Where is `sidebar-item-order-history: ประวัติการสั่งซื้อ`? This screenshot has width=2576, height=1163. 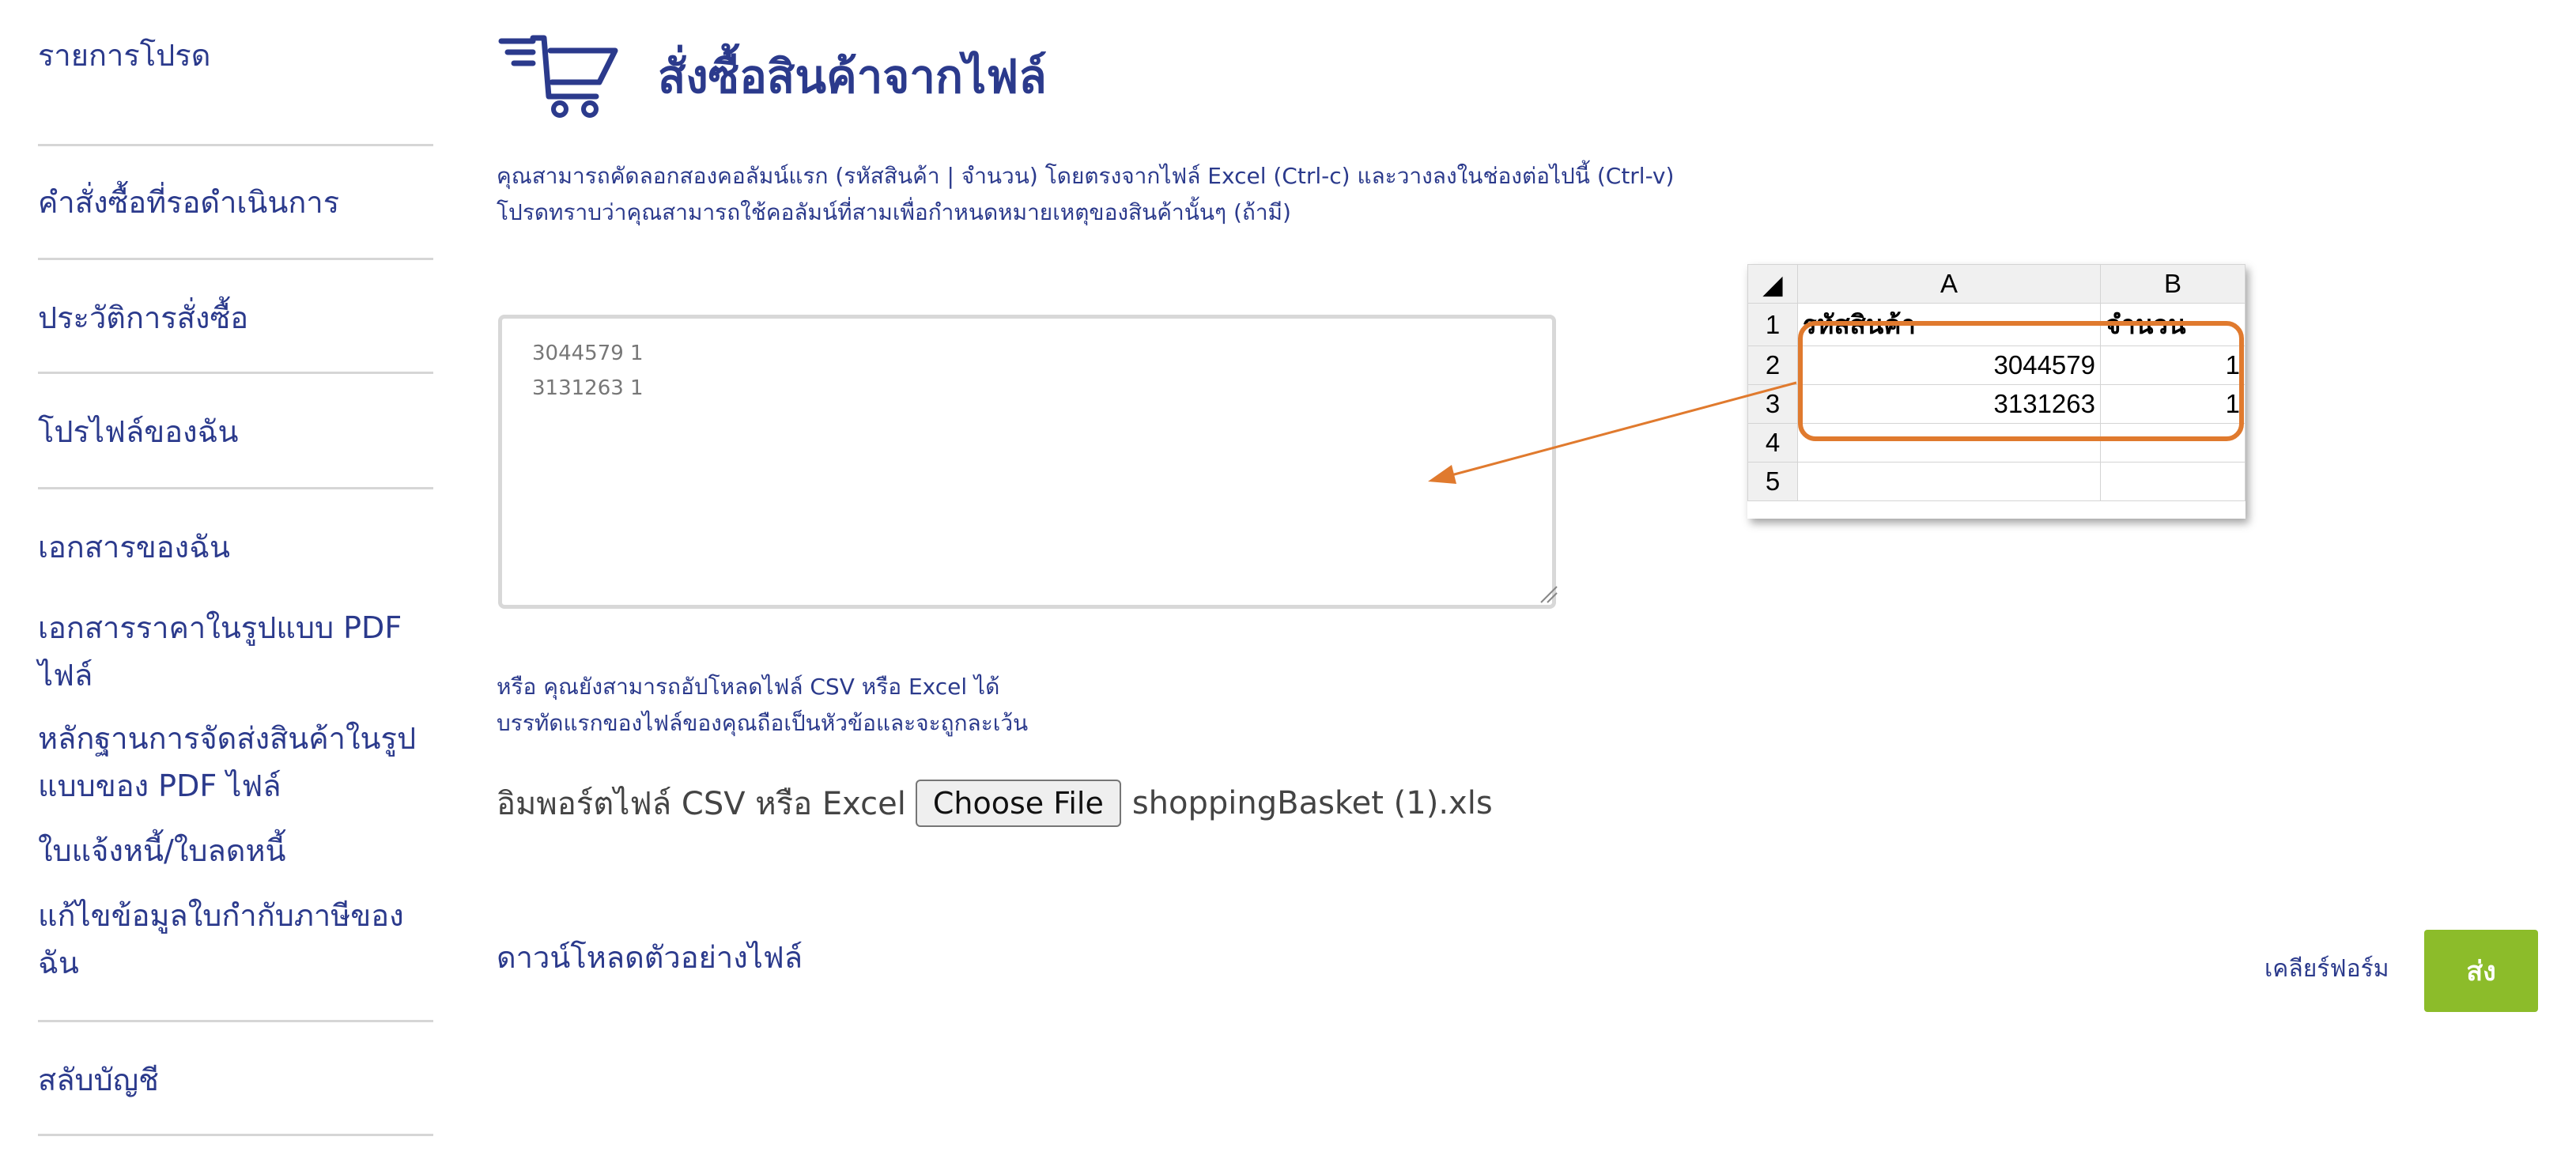 sidebar-item-order-history: ประวัติการสั่งซื้อ is located at coordinates (143, 318).